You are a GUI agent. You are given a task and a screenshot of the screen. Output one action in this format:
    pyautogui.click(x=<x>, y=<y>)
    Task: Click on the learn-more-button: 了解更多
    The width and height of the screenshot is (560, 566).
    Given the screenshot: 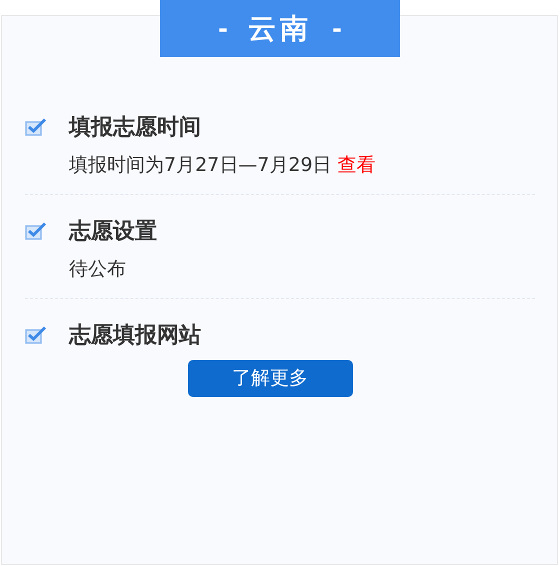 What is the action you would take?
    pyautogui.click(x=270, y=378)
    